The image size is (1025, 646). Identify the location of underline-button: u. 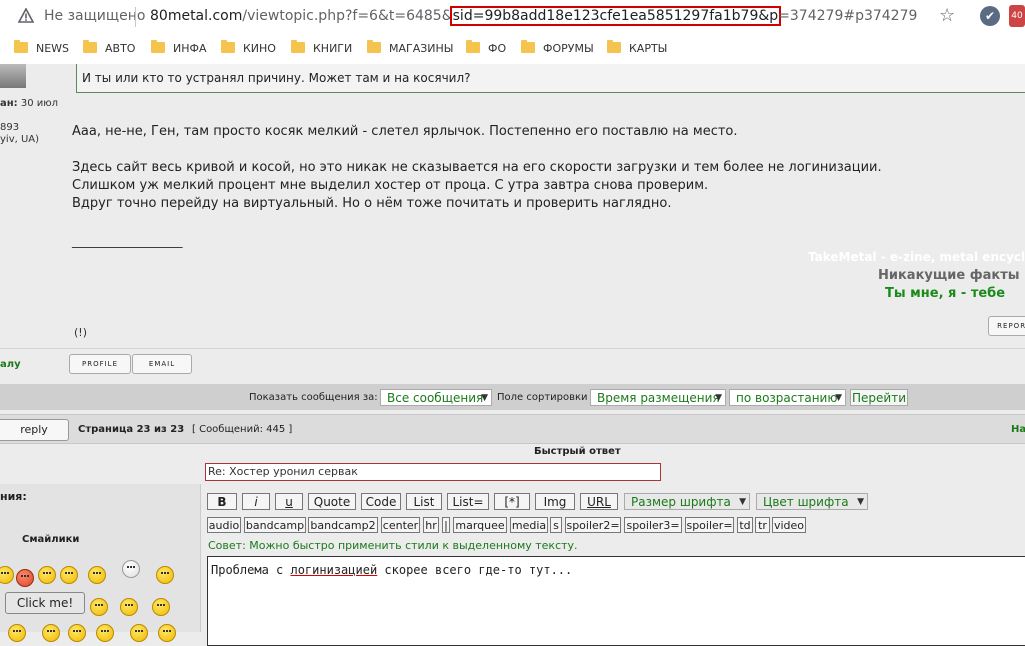
(289, 501).